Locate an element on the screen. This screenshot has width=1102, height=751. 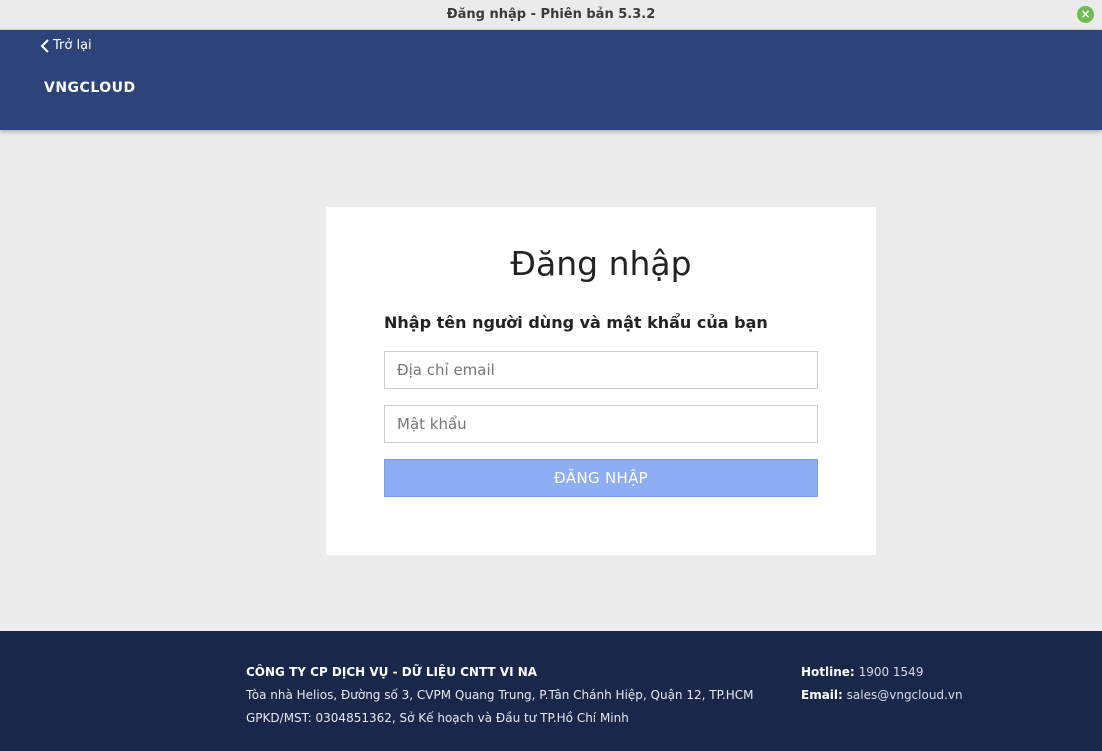
login-subtitle: Nhập tên người dùng và mật khẩu của bạn is located at coordinates (576, 322).